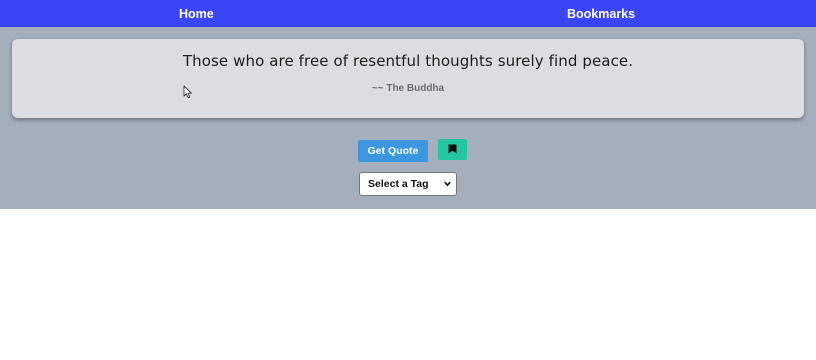 This screenshot has height=360, width=816. I want to click on tag-select: Select a Tag, so click(408, 184).